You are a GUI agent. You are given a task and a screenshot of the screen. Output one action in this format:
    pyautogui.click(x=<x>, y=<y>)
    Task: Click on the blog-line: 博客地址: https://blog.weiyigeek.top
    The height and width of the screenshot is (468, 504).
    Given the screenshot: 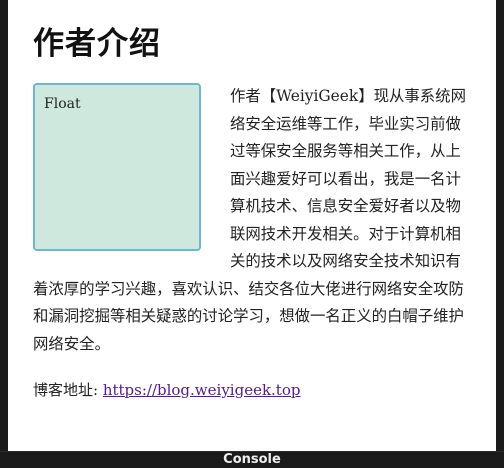 What is the action you would take?
    pyautogui.click(x=253, y=390)
    